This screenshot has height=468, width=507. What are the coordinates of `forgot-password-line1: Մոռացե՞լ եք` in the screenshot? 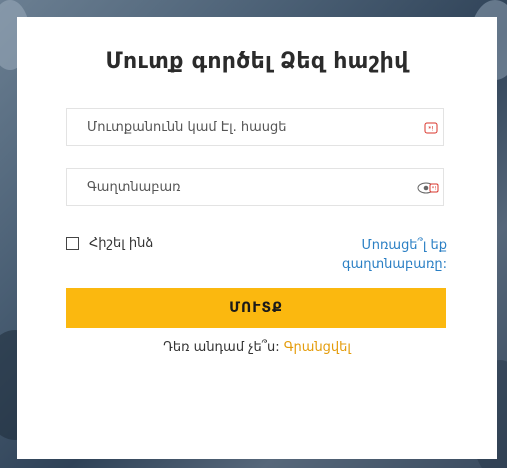 It's located at (404, 245).